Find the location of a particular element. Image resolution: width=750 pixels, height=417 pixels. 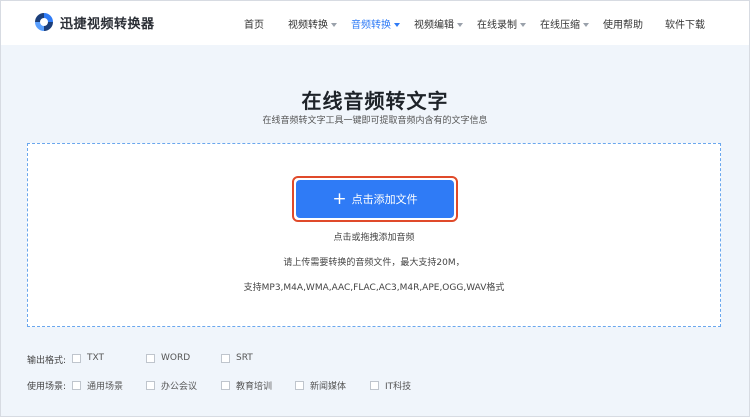

nav-video-edit: 视频编辑 is located at coordinates (438, 23).